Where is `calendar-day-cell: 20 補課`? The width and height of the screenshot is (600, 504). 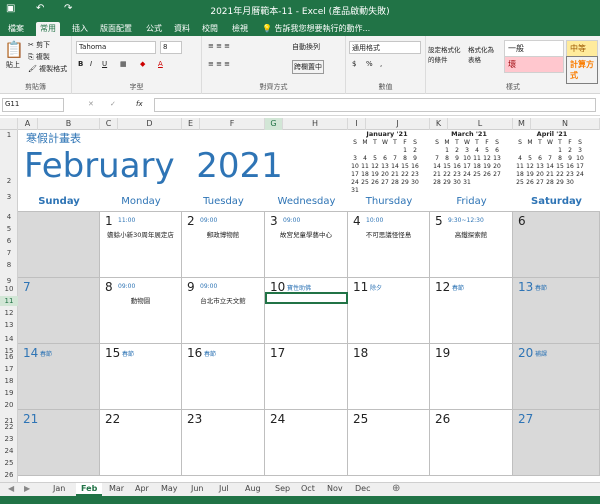 calendar-day-cell: 20 補課 is located at coordinates (556, 377).